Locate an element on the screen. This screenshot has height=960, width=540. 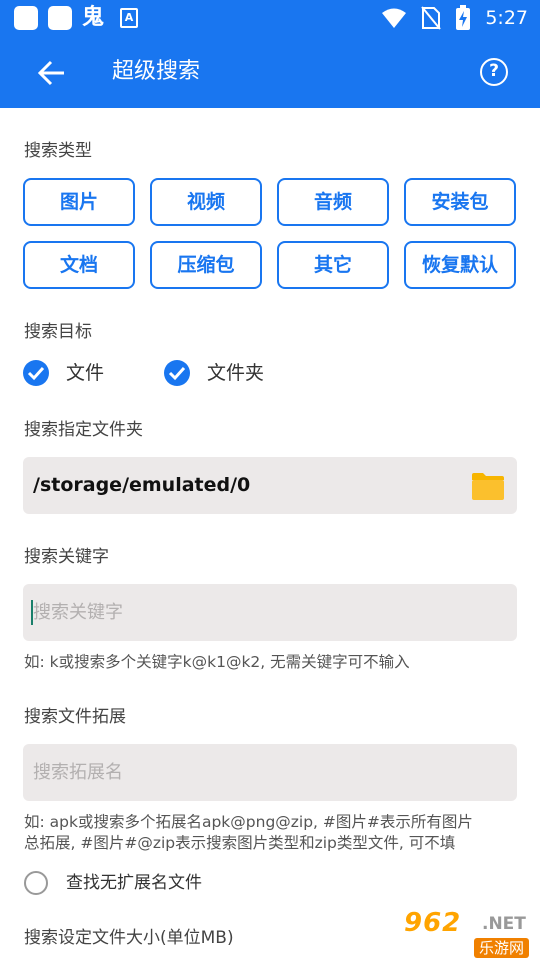
extension-hint-line1: 如: apk或搜索多个拓展名apk@png@zip, #图片#表示所有图片 is located at coordinates (248, 822).